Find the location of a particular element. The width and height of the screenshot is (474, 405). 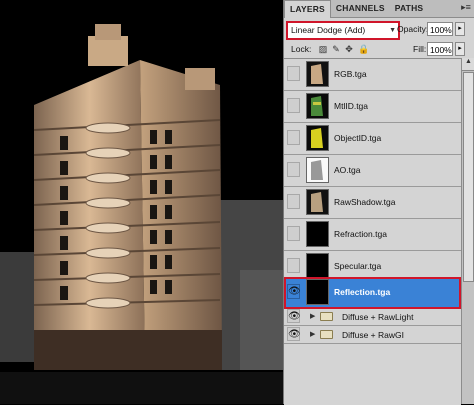

opacity-slider-button: ▸ is located at coordinates (460, 29).